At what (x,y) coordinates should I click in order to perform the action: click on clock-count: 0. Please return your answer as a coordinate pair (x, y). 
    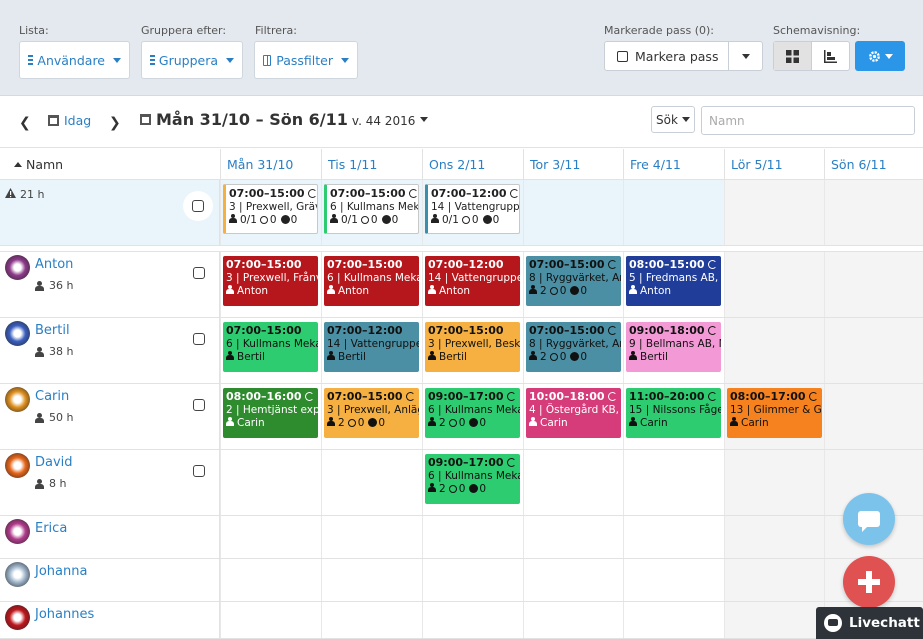
    Looking at the image, I should click on (563, 291).